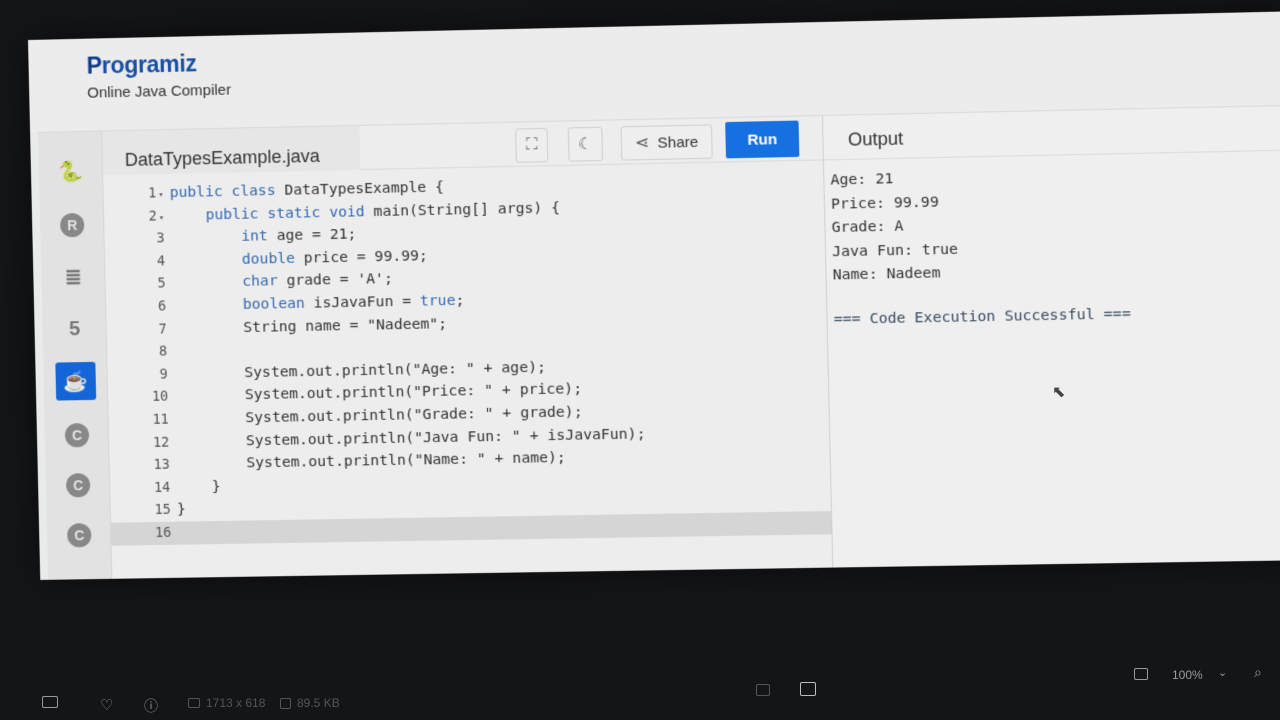 Image resolution: width=1280 pixels, height=720 pixels. I want to click on image-dimensions: 1713 x 618, so click(226, 703).